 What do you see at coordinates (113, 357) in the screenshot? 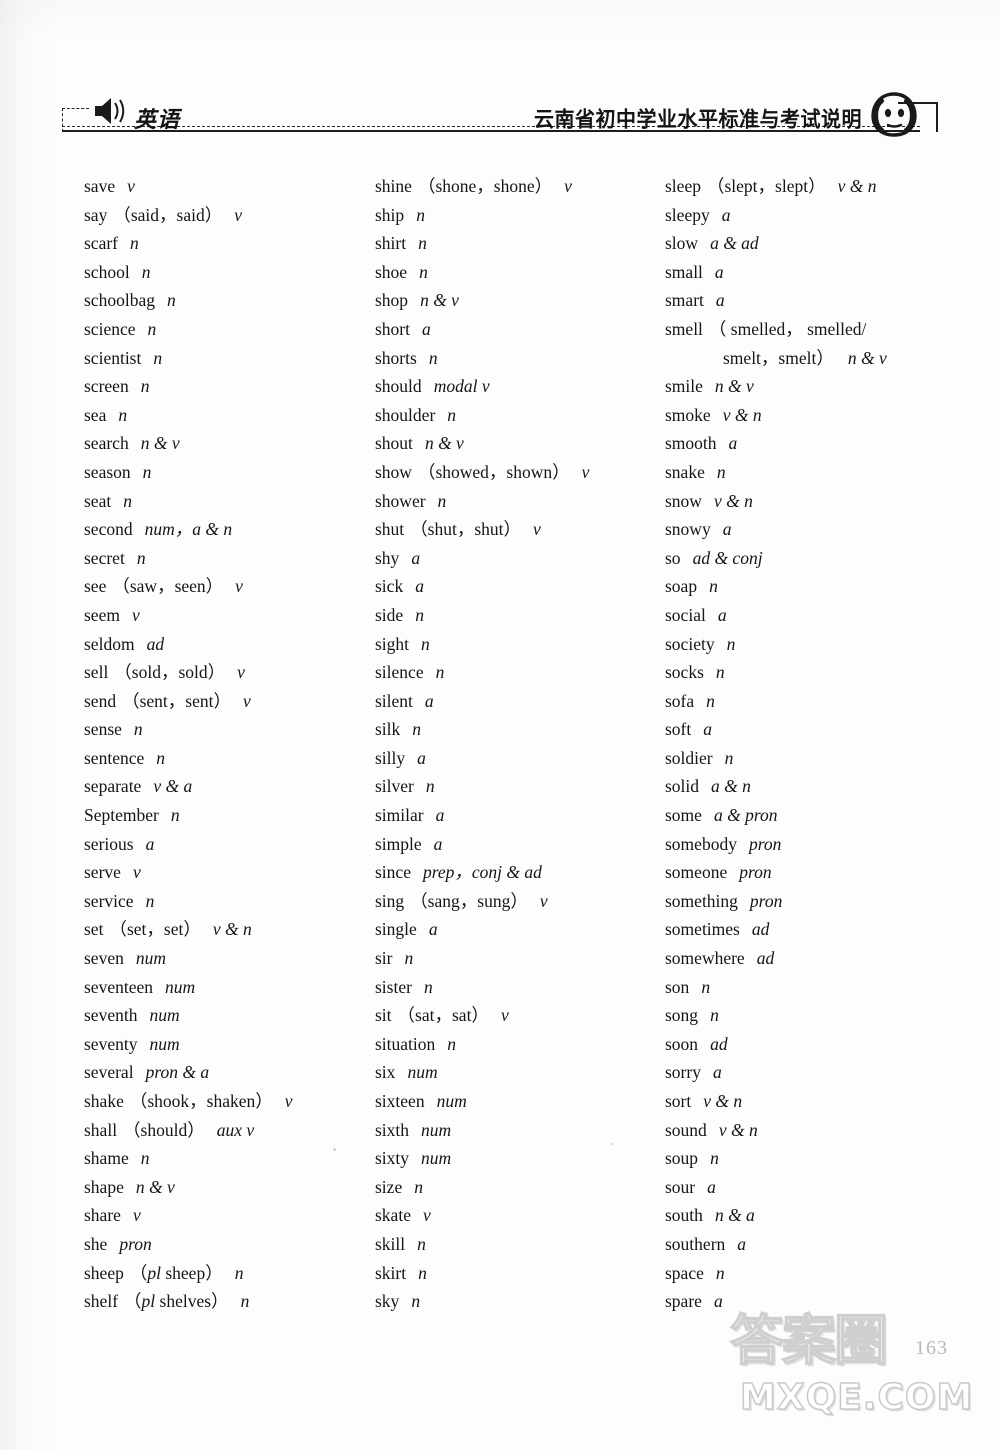
I see `vocabulary-word: scientist` at bounding box center [113, 357].